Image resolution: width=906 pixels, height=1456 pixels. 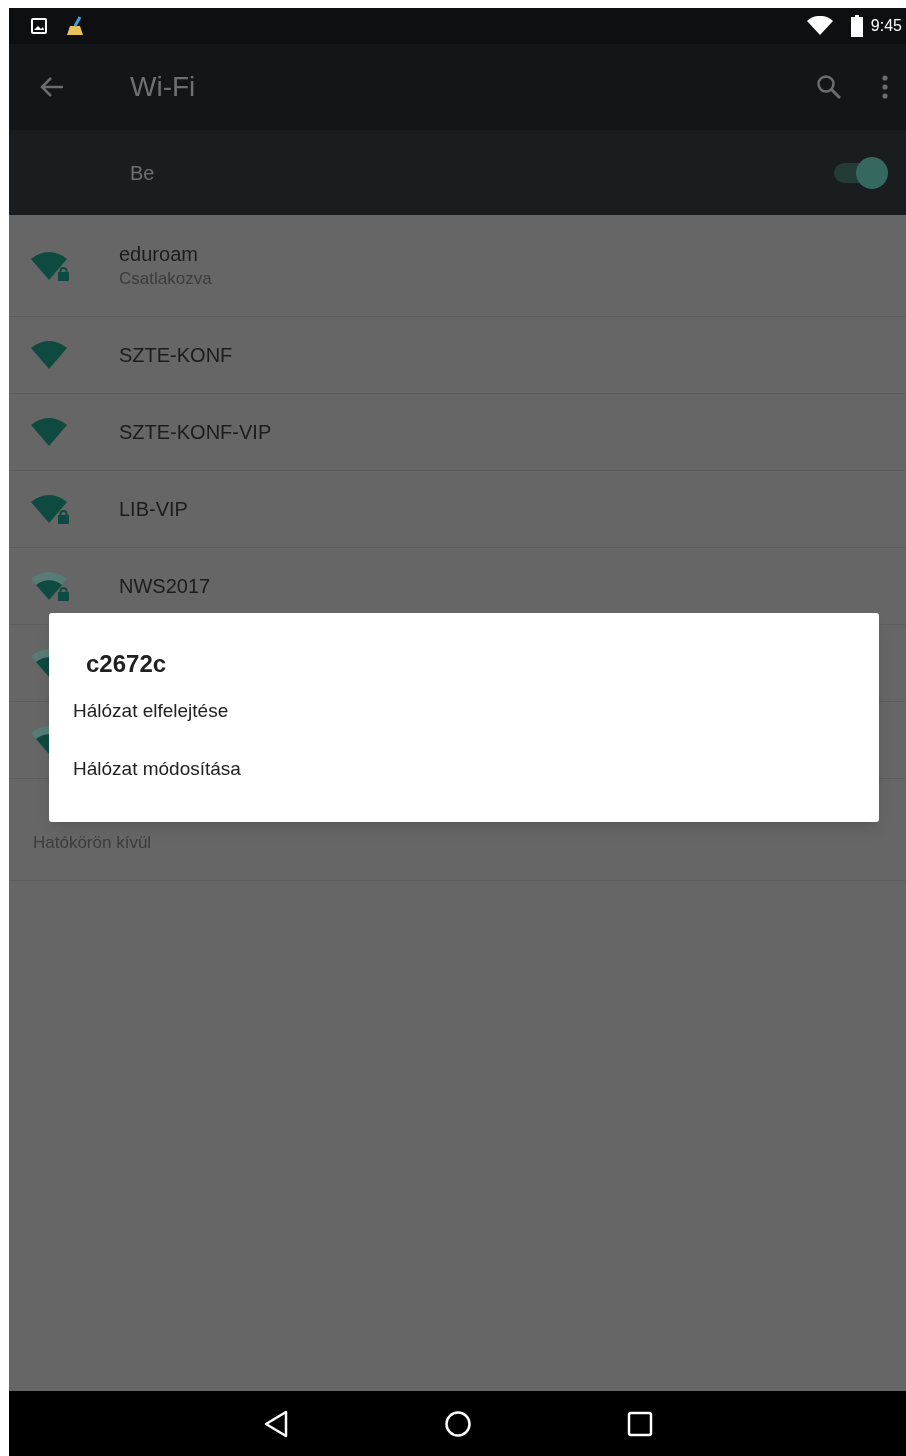 I want to click on home-icon, so click(x=457, y=1423).